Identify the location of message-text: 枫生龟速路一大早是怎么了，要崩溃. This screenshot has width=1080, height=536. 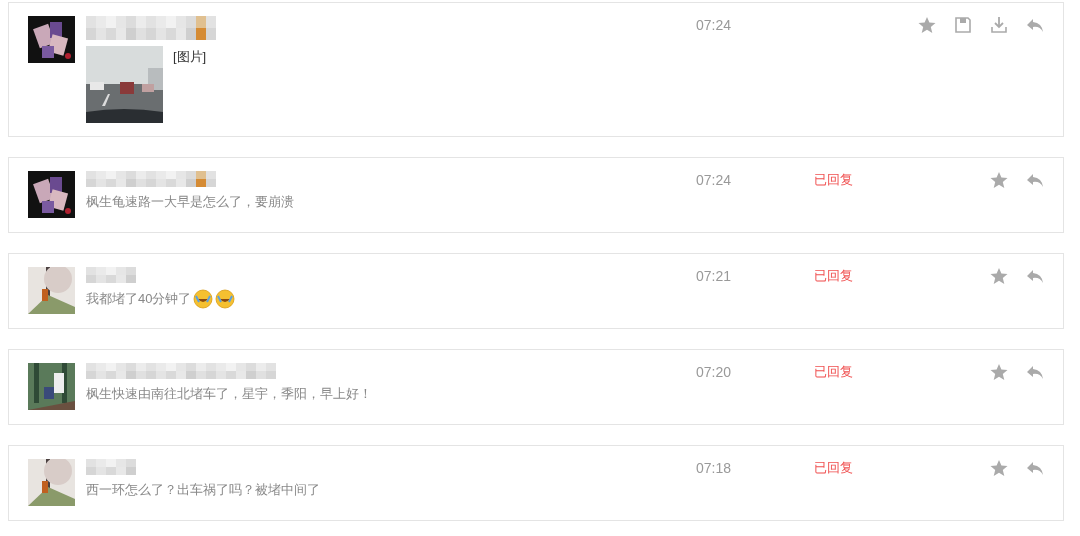
(190, 202).